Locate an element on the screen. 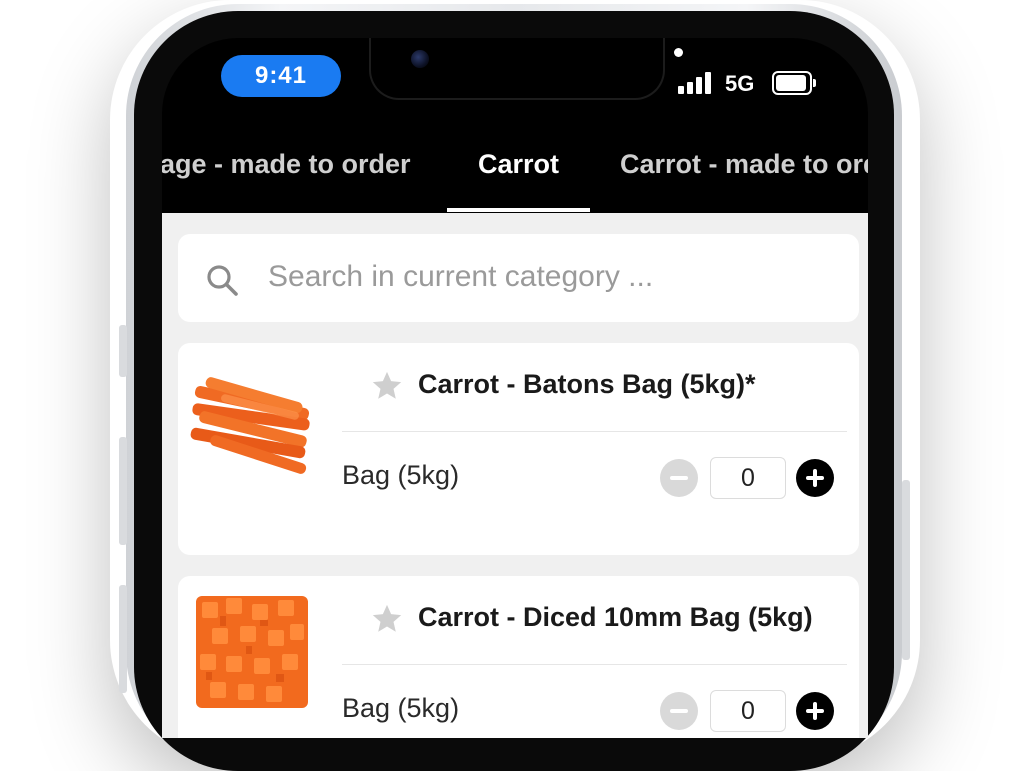  side-button is located at coordinates (123, 351).